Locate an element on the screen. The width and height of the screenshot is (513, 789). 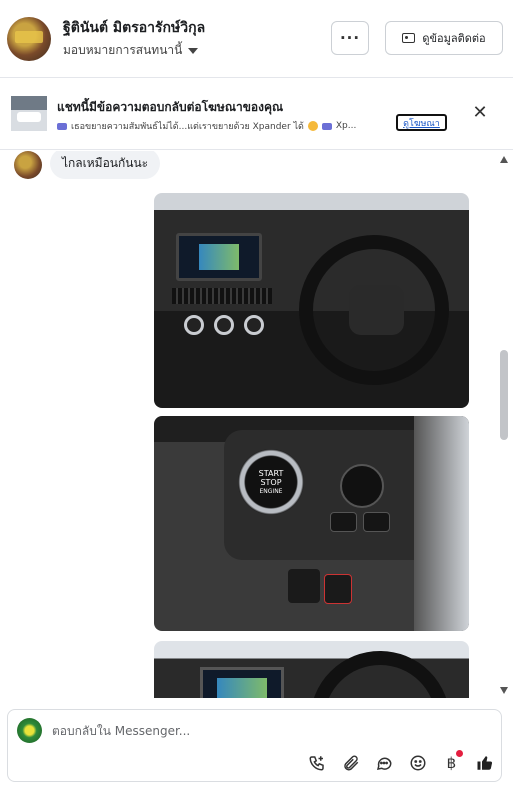
message-composer: ฿ is located at coordinates (254, 745).